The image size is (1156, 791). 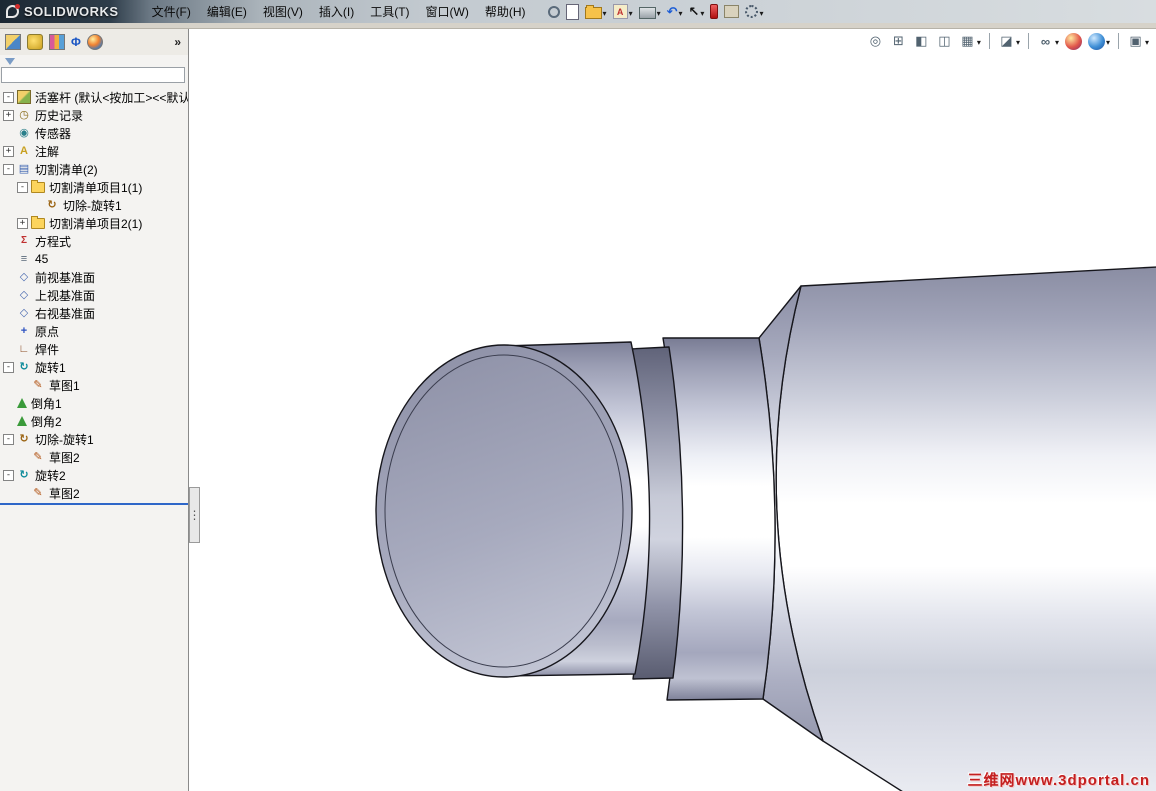 I want to click on undo-icon, so click(x=672, y=12).